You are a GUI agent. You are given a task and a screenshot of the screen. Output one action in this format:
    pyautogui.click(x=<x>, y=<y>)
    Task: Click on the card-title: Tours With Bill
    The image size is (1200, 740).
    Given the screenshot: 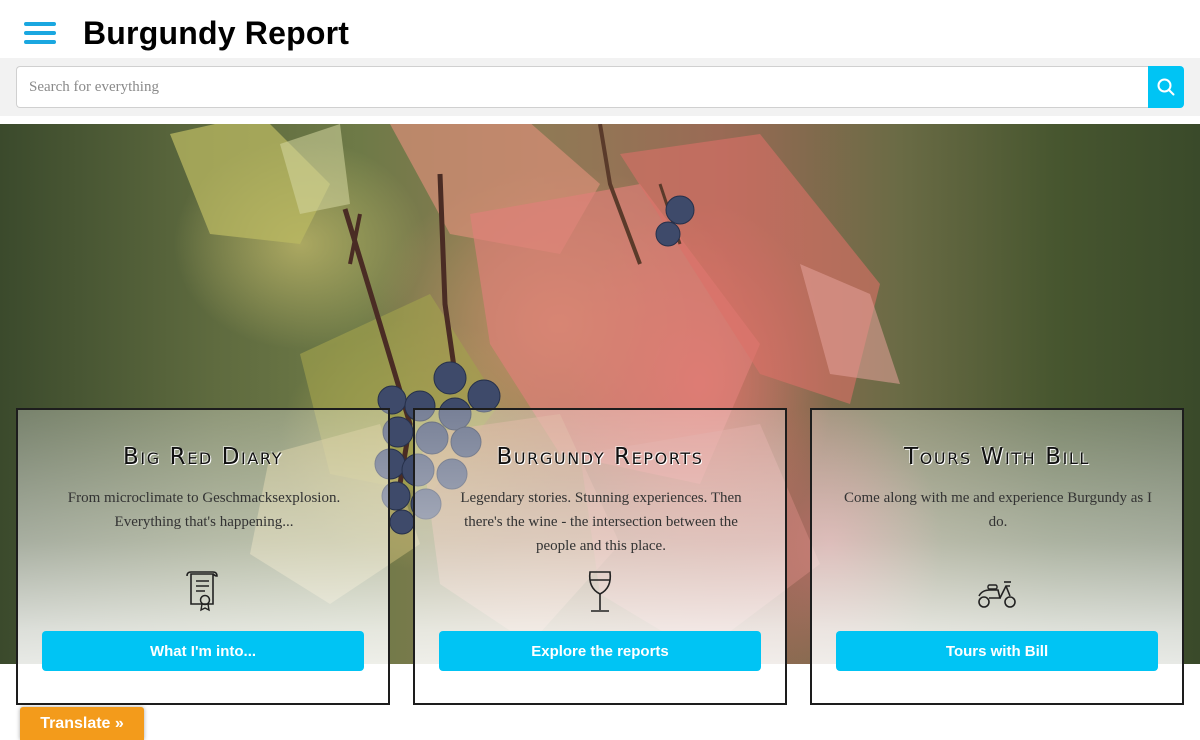 What is the action you would take?
    pyautogui.click(x=997, y=457)
    